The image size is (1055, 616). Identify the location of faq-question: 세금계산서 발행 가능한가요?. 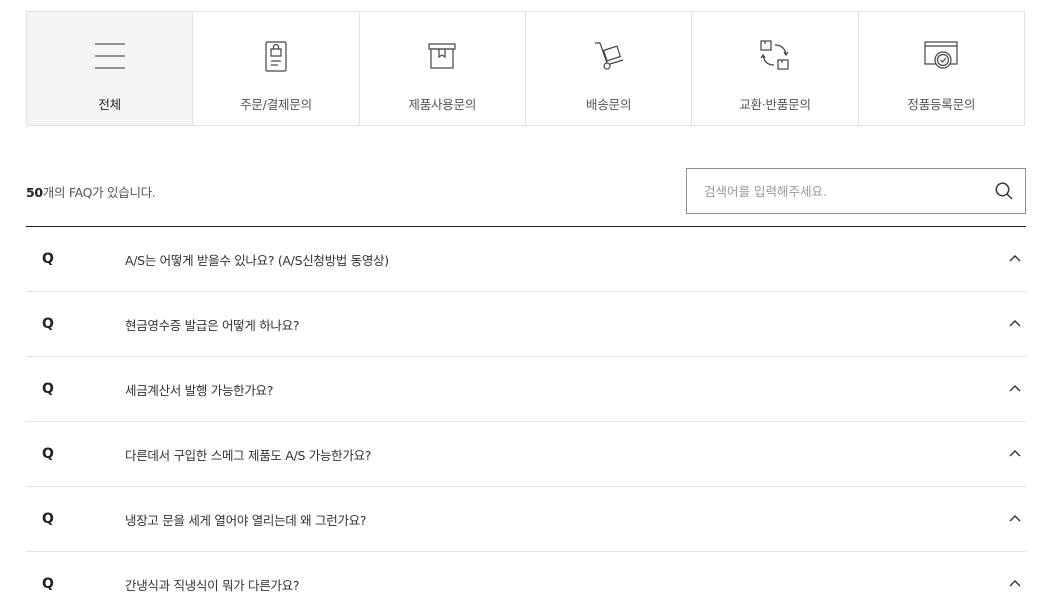
(199, 390).